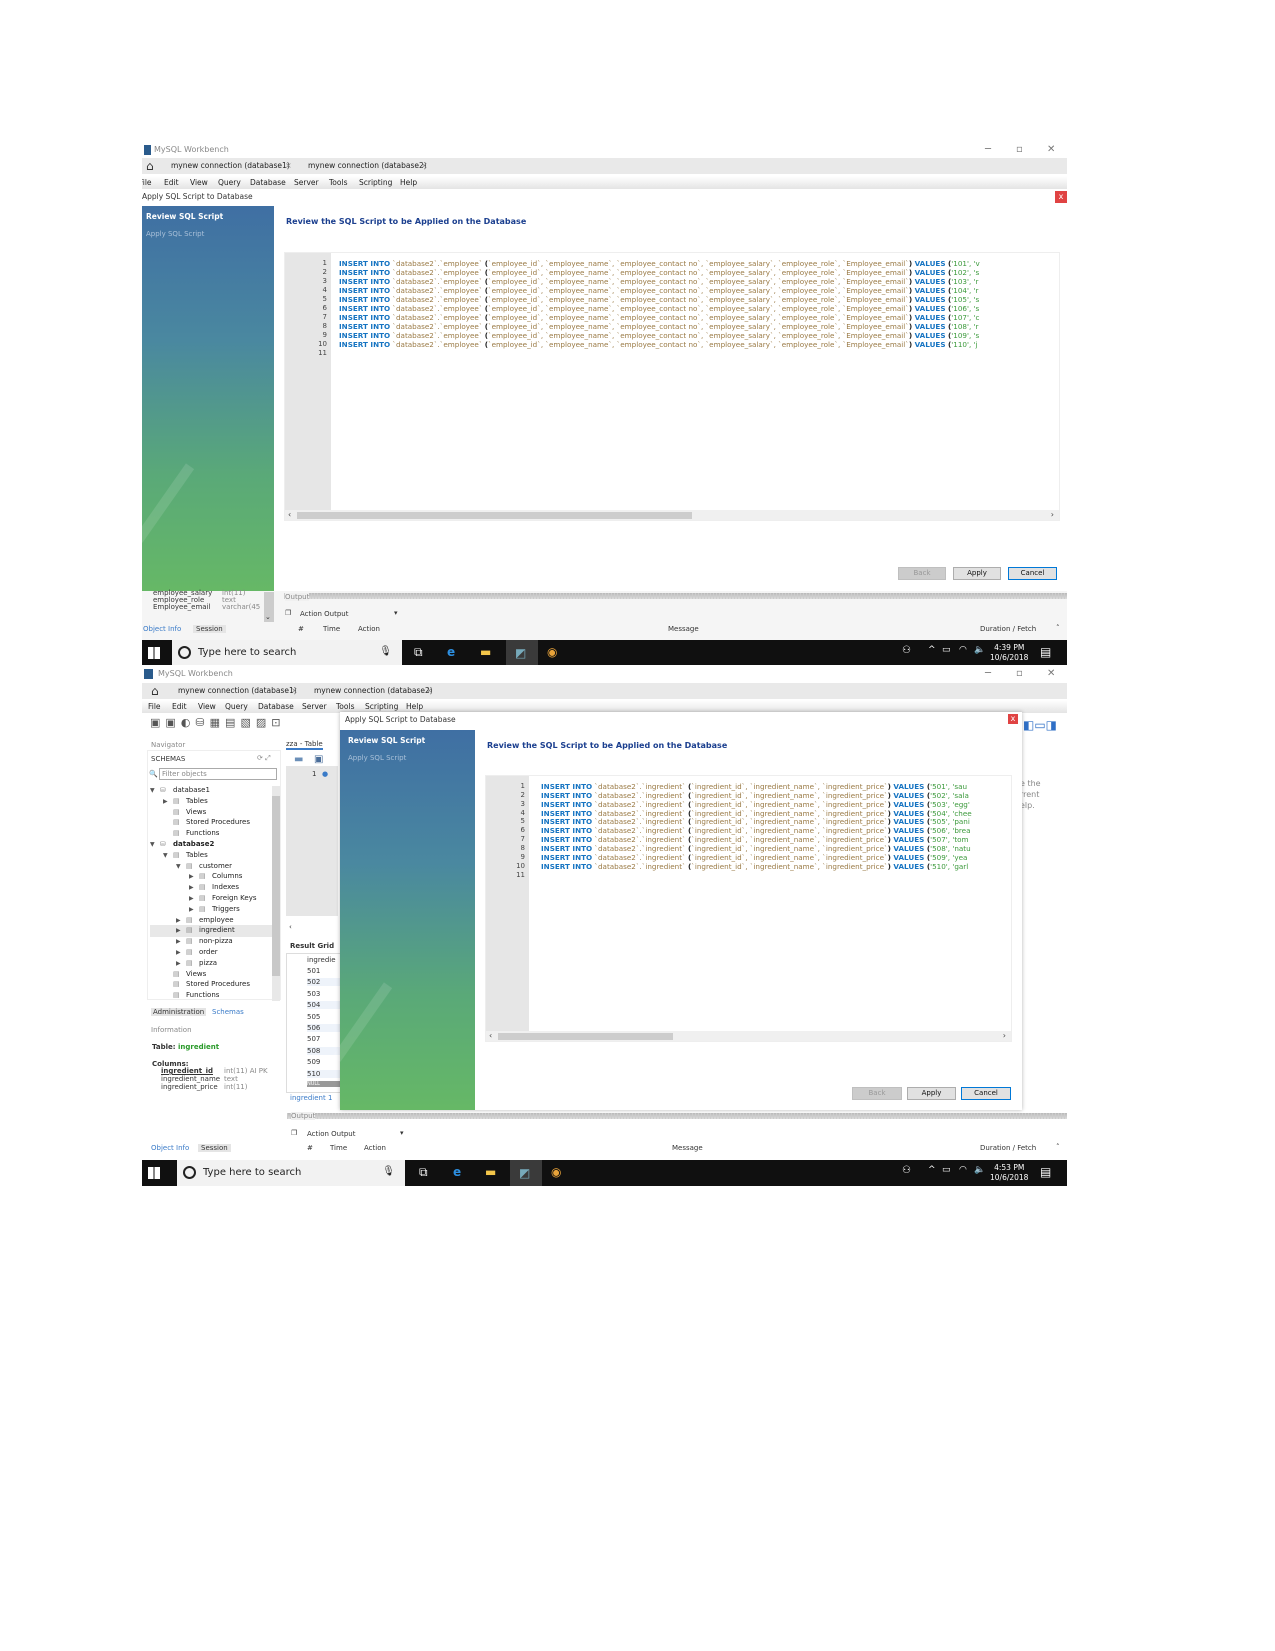 The image size is (1275, 1651). Describe the element at coordinates (906, 1170) in the screenshot. I see `people-icon: ⚇` at that location.